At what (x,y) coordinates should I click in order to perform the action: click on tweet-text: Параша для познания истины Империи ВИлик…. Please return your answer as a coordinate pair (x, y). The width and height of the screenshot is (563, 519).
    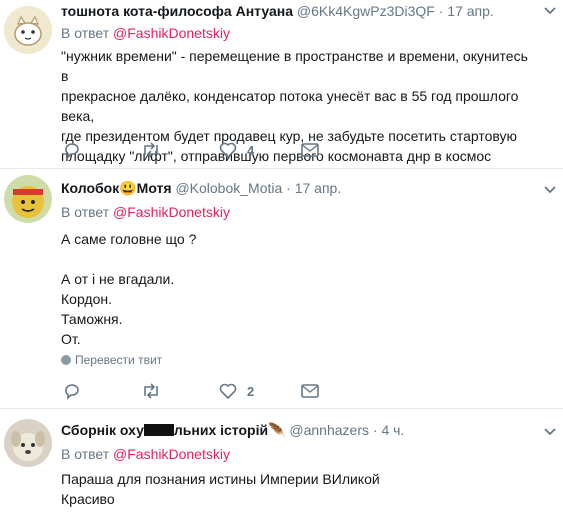
    Looking at the image, I should click on (220, 489).